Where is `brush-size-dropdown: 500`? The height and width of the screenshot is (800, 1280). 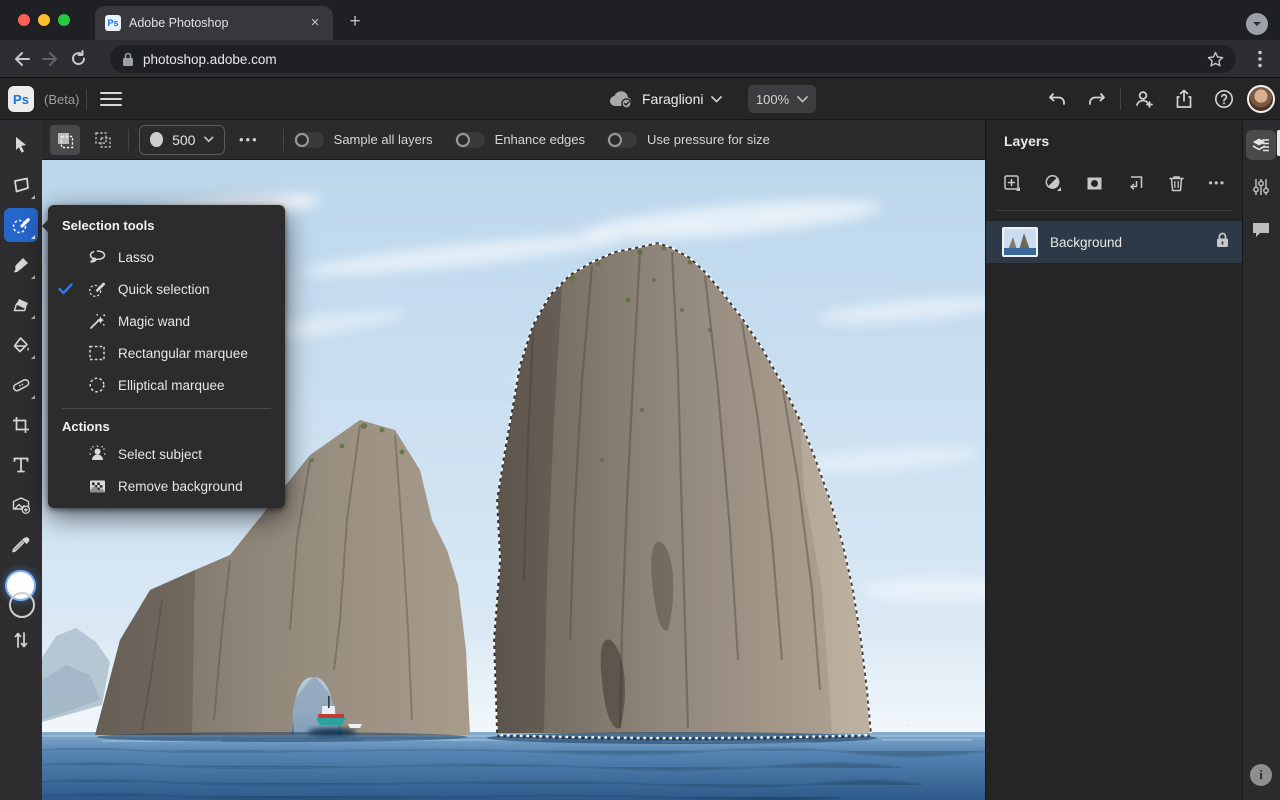
brush-size-dropdown: 500 is located at coordinates (182, 139).